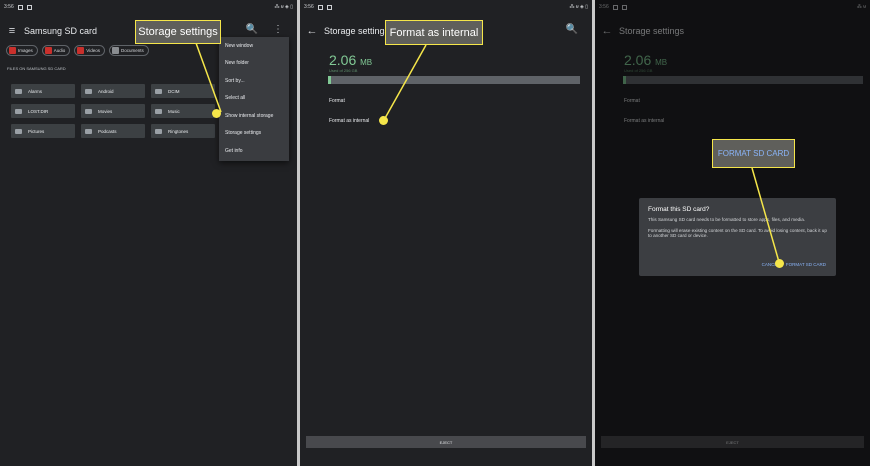  What do you see at coordinates (312, 31) in the screenshot?
I see `back-arrow-icon: ←` at bounding box center [312, 31].